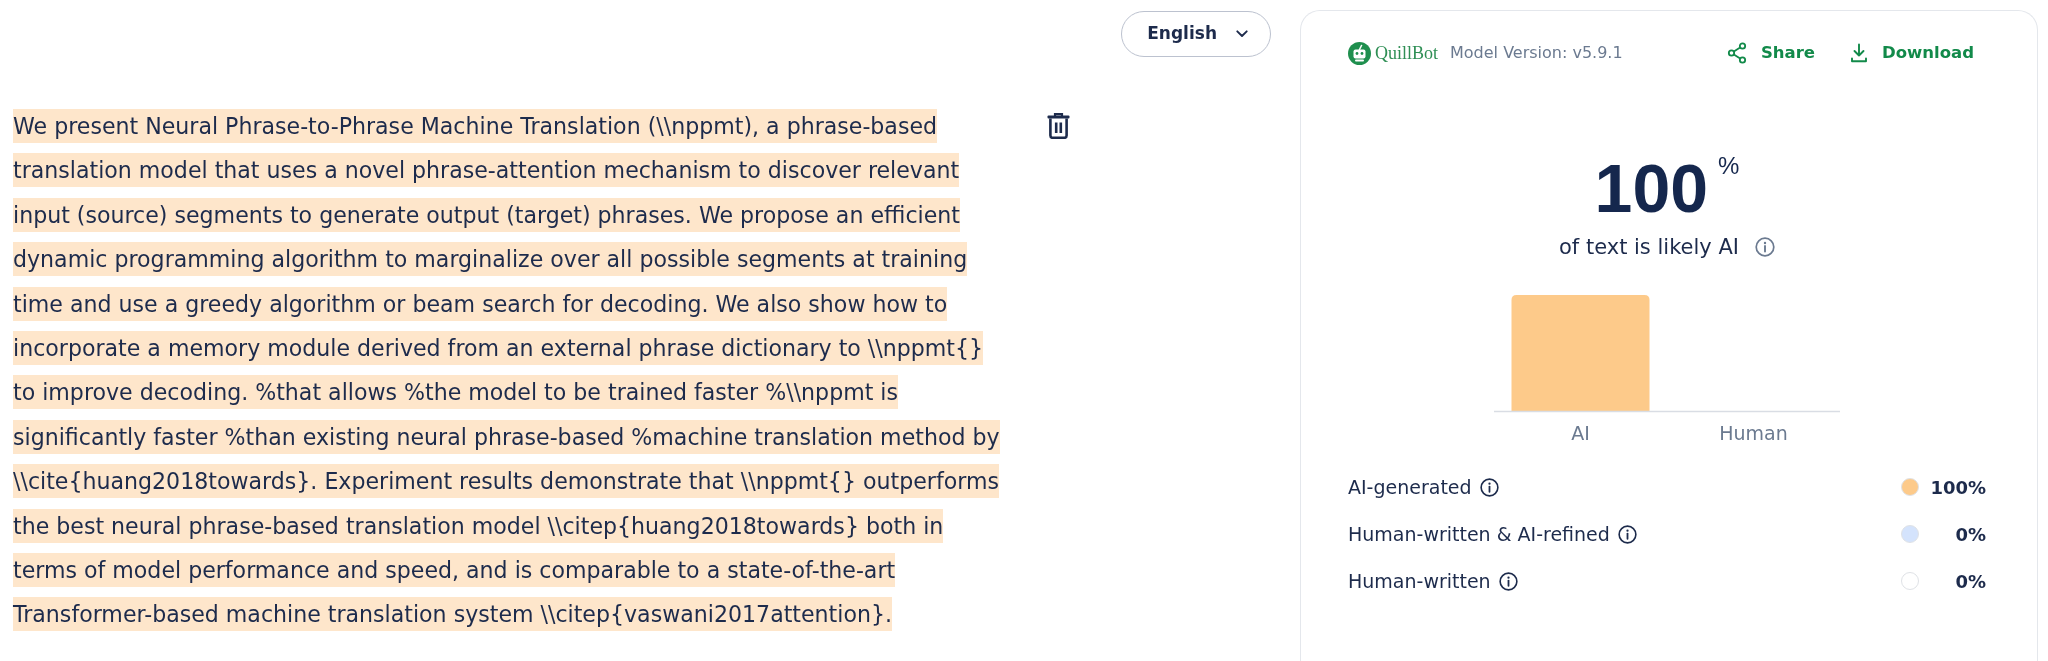 This screenshot has height=661, width=2048. What do you see at coordinates (1753, 433) in the screenshot?
I see `bar-label: Human` at bounding box center [1753, 433].